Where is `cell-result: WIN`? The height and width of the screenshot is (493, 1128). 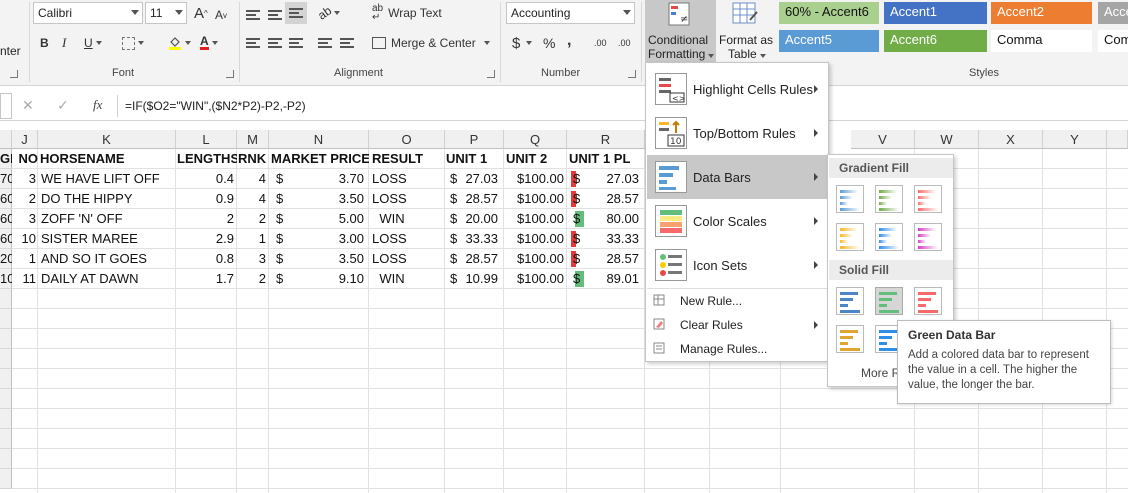 cell-result: WIN is located at coordinates (392, 279).